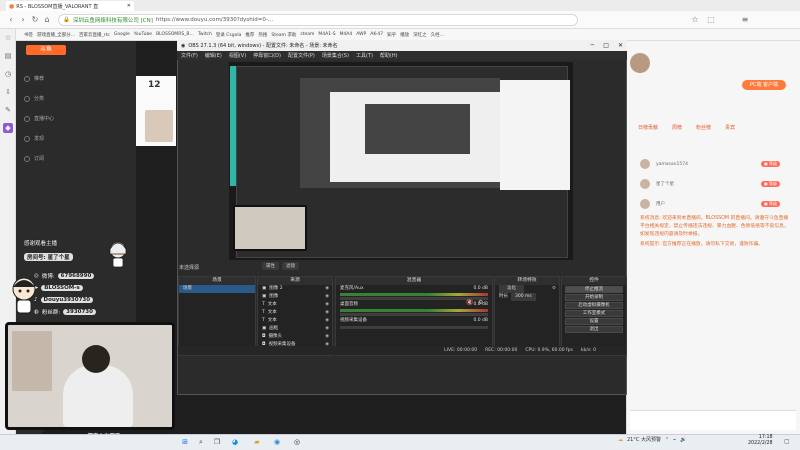  Describe the element at coordinates (297, 442) in the screenshot. I see `obs-taskbar-icon: ◎` at that location.